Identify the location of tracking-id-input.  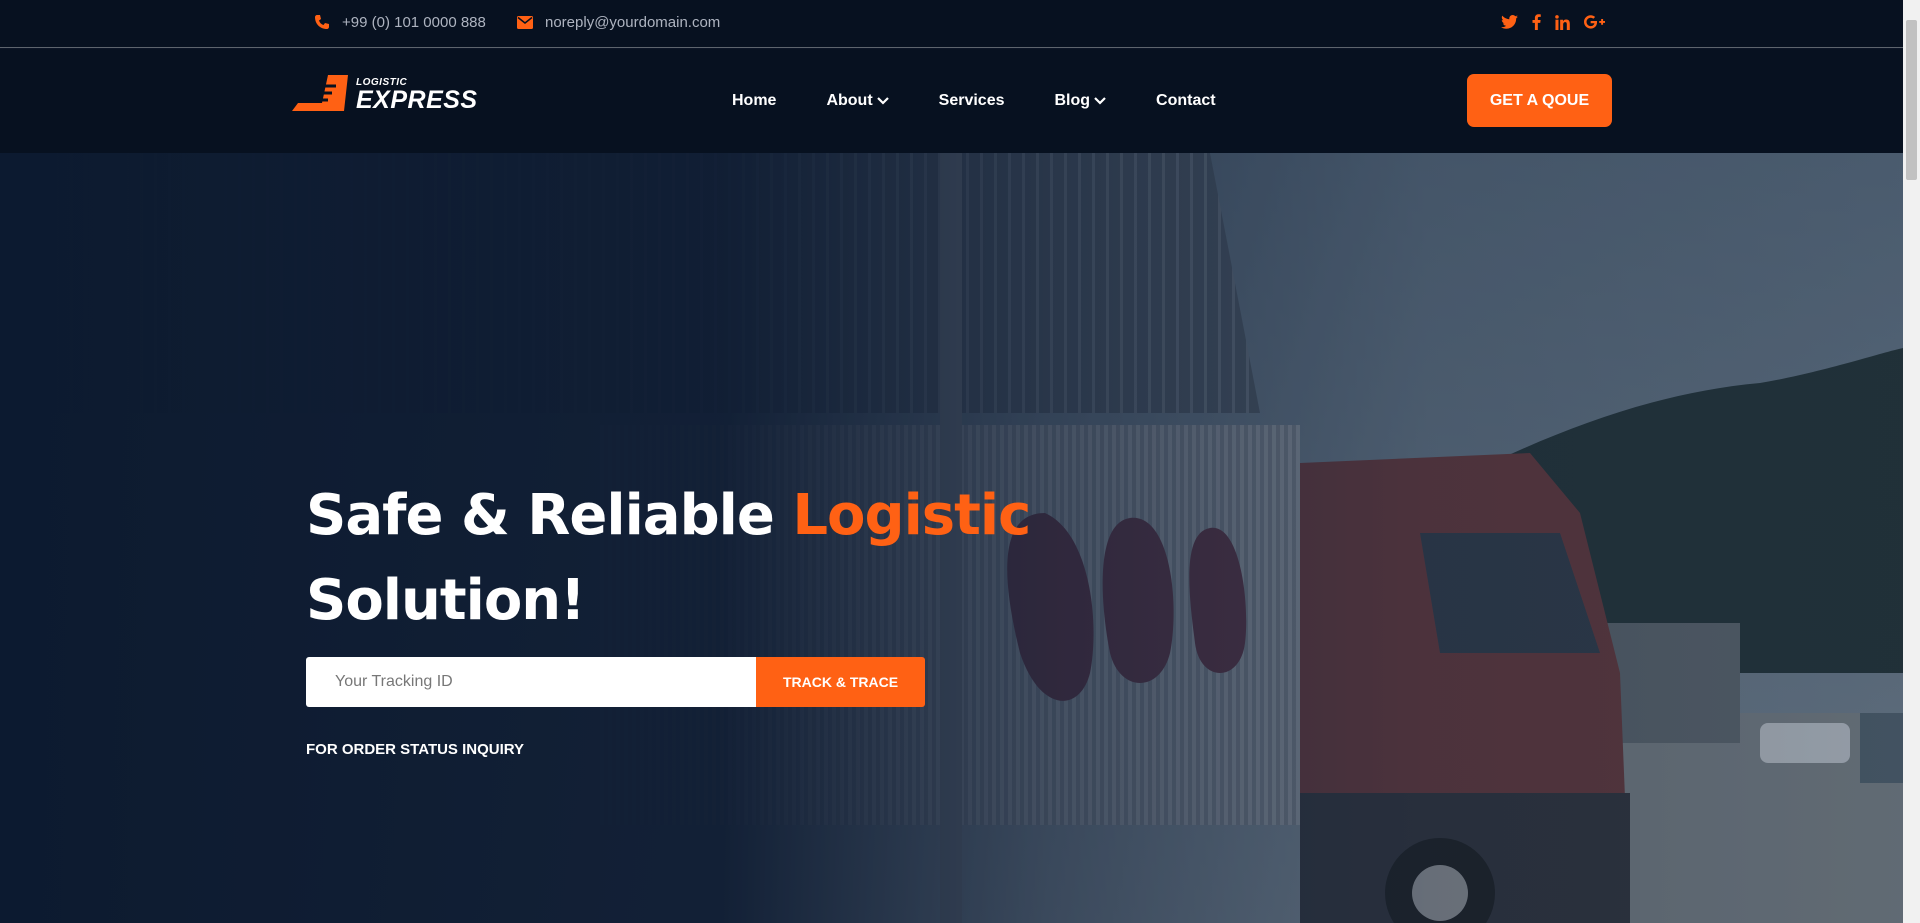
(531, 682).